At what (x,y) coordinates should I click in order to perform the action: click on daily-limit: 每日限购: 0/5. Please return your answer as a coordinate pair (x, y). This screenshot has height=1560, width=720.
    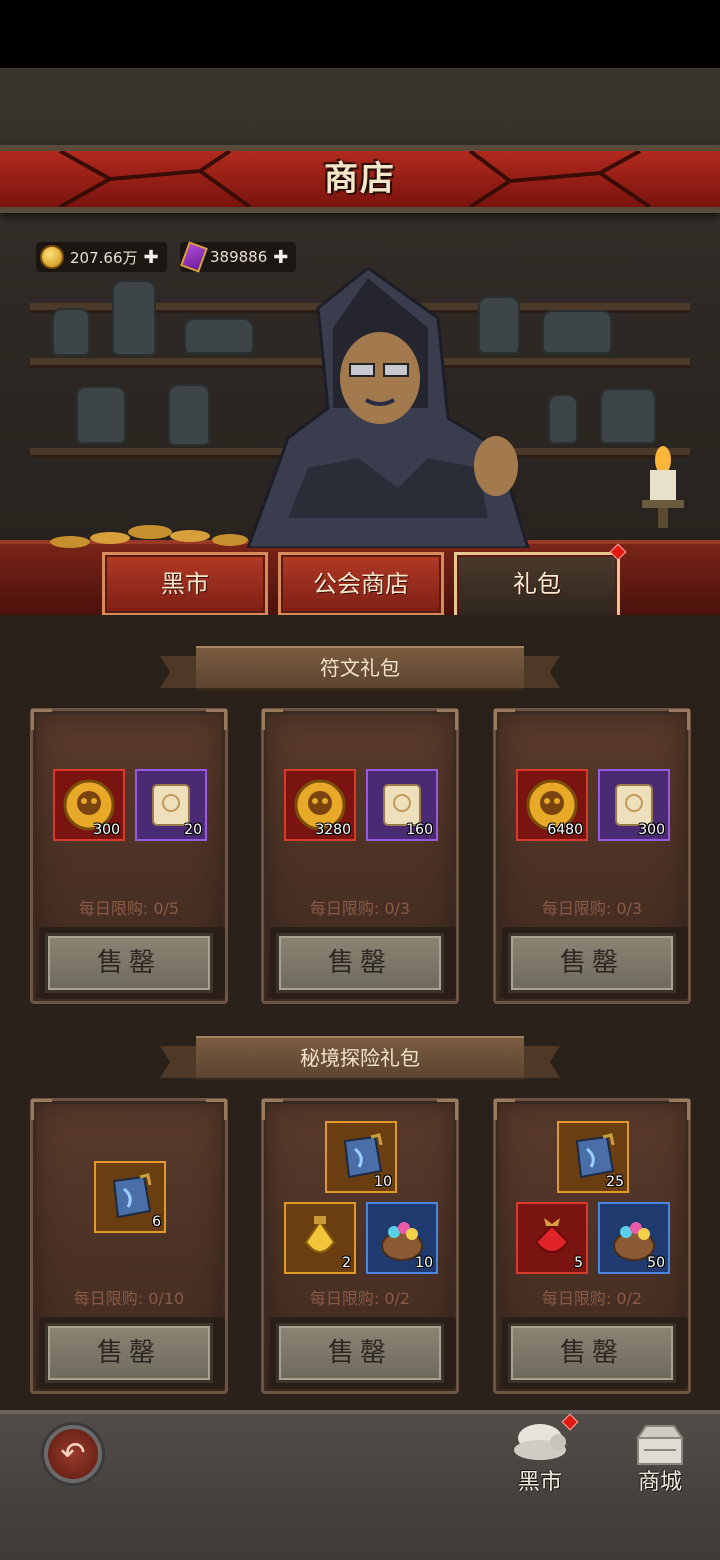
    Looking at the image, I should click on (129, 908).